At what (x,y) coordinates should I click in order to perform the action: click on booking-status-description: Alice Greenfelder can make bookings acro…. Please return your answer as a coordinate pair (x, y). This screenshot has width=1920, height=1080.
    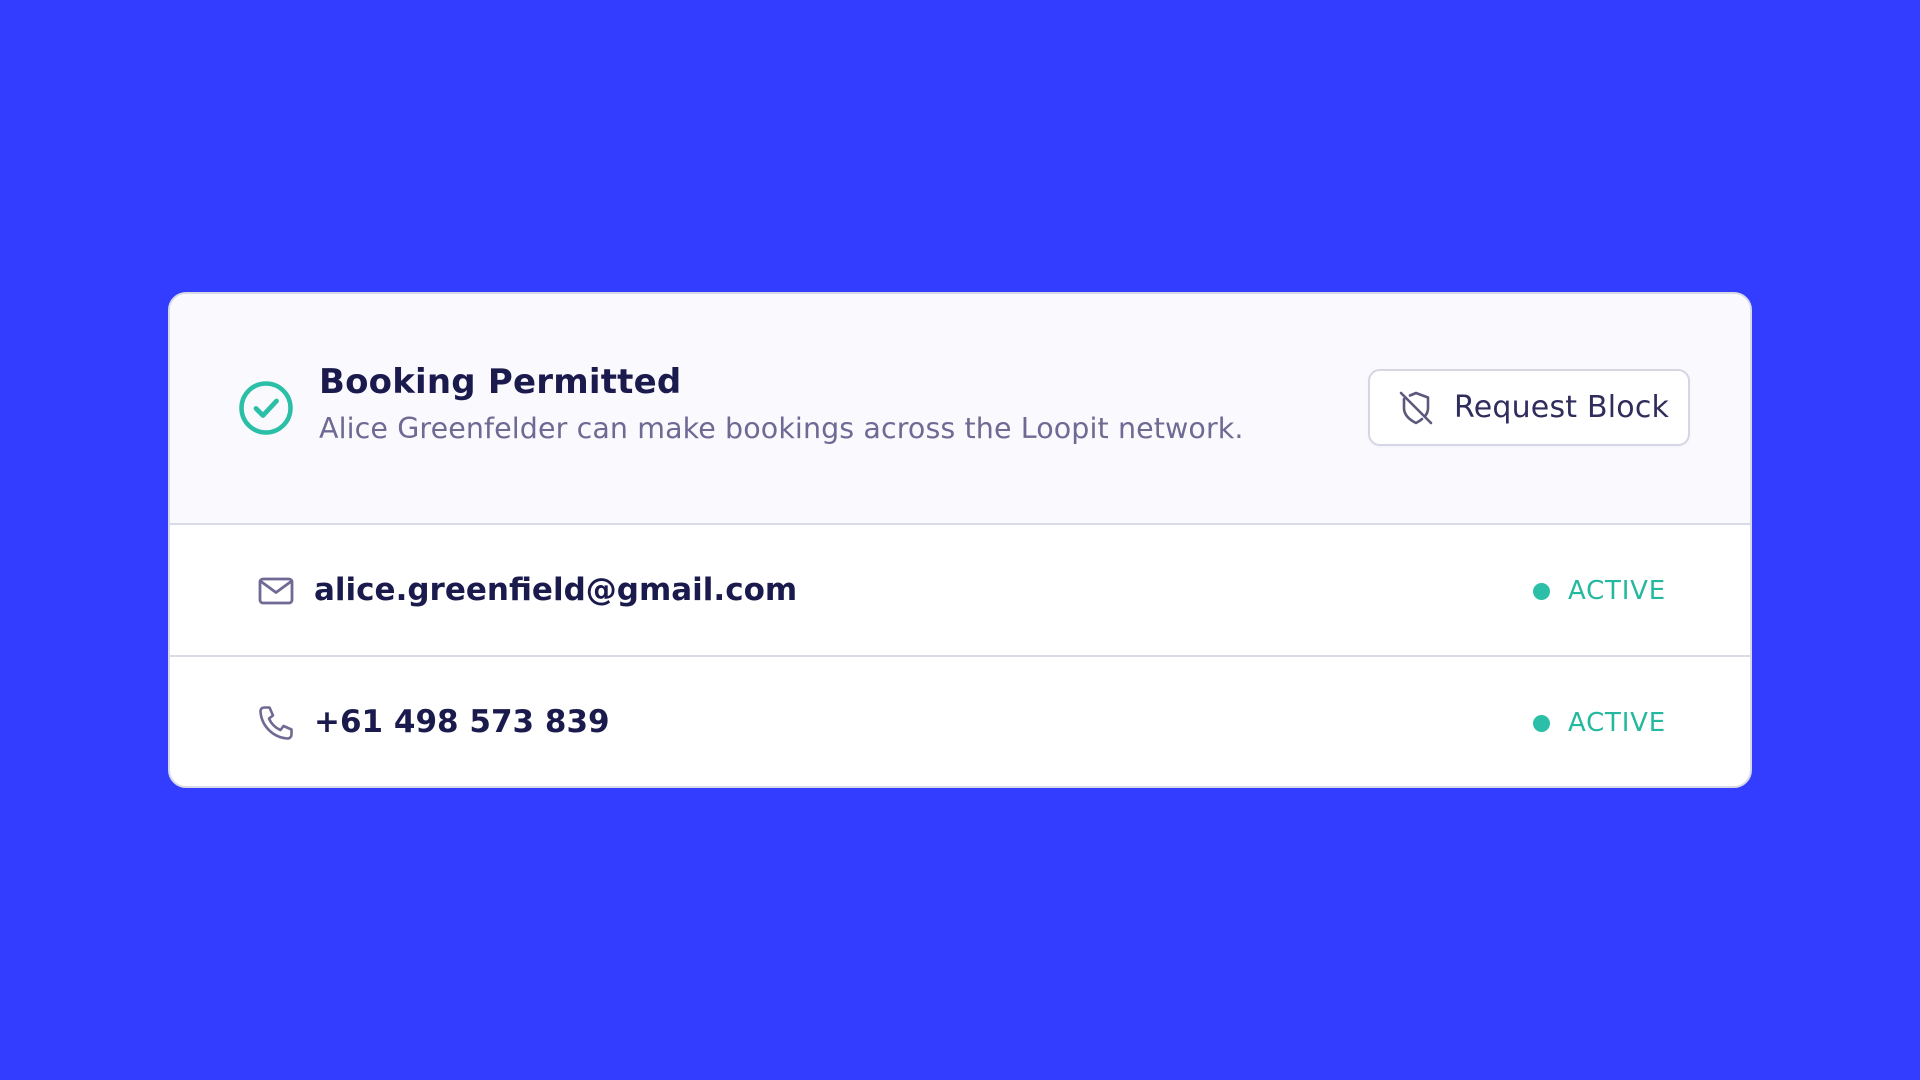
    Looking at the image, I should click on (781, 428).